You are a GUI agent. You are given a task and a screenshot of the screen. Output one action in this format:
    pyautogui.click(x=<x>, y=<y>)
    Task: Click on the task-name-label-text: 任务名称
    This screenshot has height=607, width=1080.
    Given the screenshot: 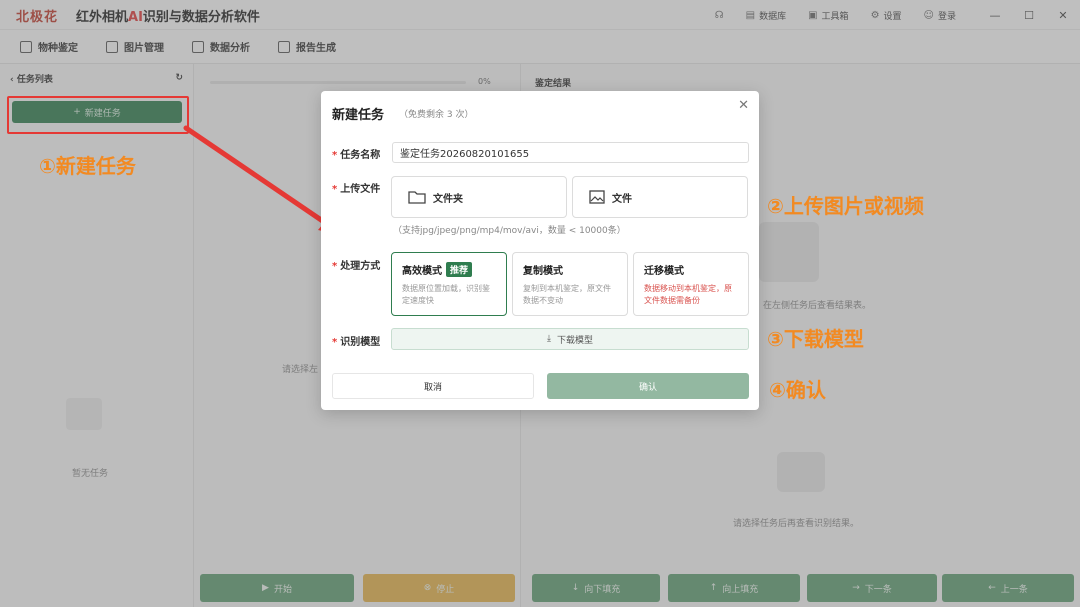 What is the action you would take?
    pyautogui.click(x=360, y=155)
    